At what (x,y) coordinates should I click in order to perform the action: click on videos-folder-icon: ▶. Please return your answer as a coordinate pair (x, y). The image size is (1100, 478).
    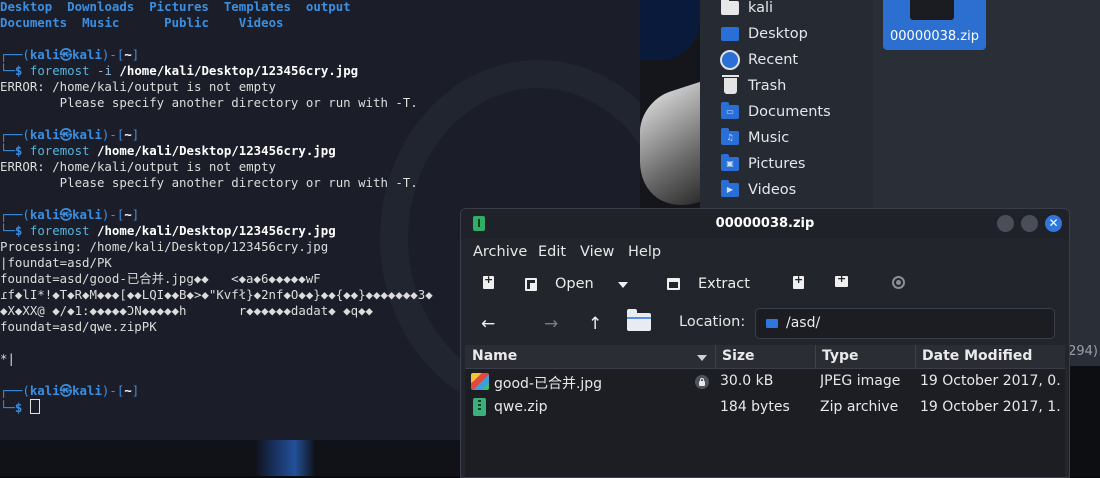
    Looking at the image, I should click on (730, 188).